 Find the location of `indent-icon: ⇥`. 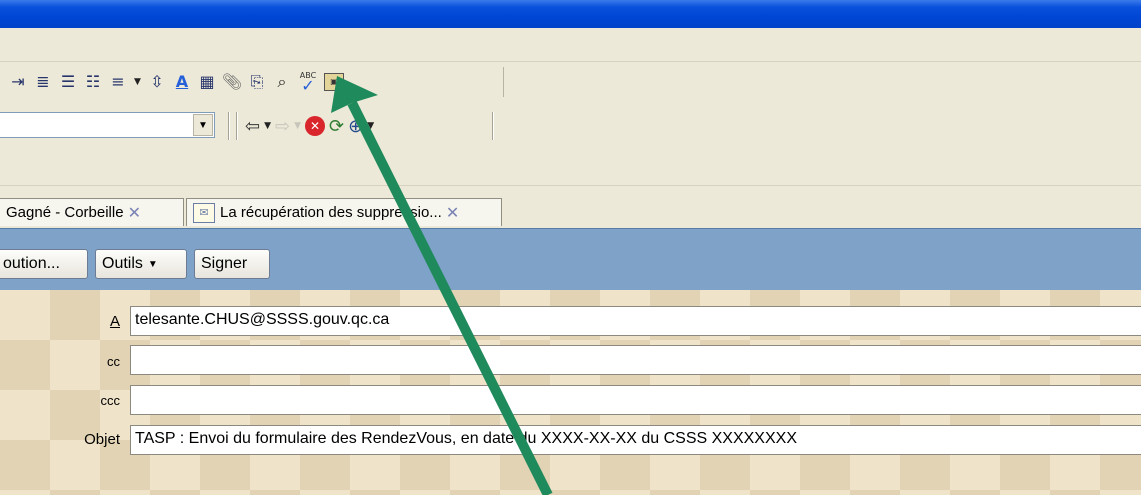

indent-icon: ⇥ is located at coordinates (18, 82).